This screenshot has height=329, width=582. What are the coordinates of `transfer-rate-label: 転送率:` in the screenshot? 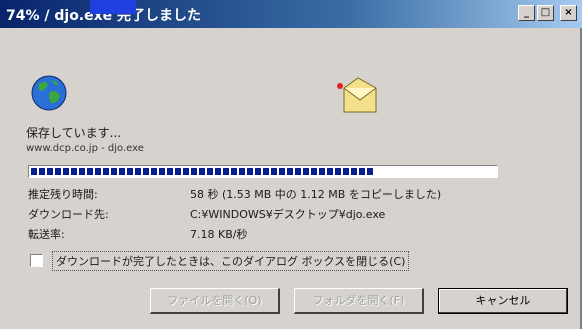 It's located at (46, 234).